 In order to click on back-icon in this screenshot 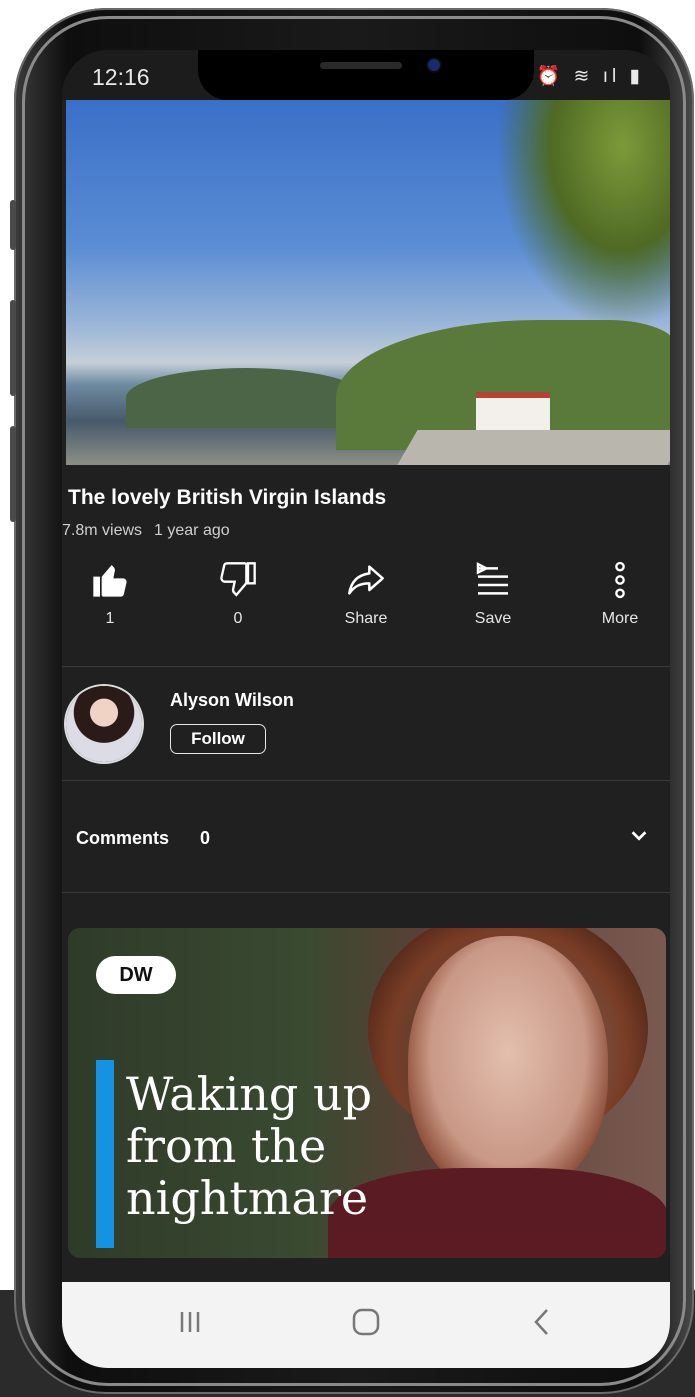, I will do `click(542, 1322)`.